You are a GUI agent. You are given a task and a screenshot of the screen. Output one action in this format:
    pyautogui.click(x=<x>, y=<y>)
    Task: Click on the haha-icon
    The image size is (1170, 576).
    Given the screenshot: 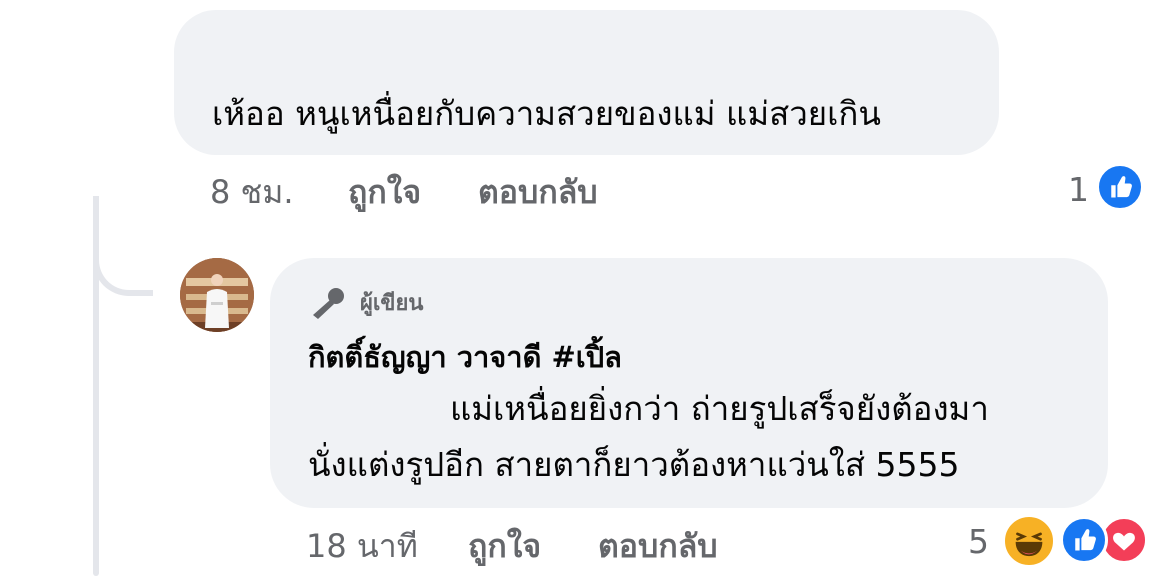 What is the action you would take?
    pyautogui.click(x=1029, y=541)
    